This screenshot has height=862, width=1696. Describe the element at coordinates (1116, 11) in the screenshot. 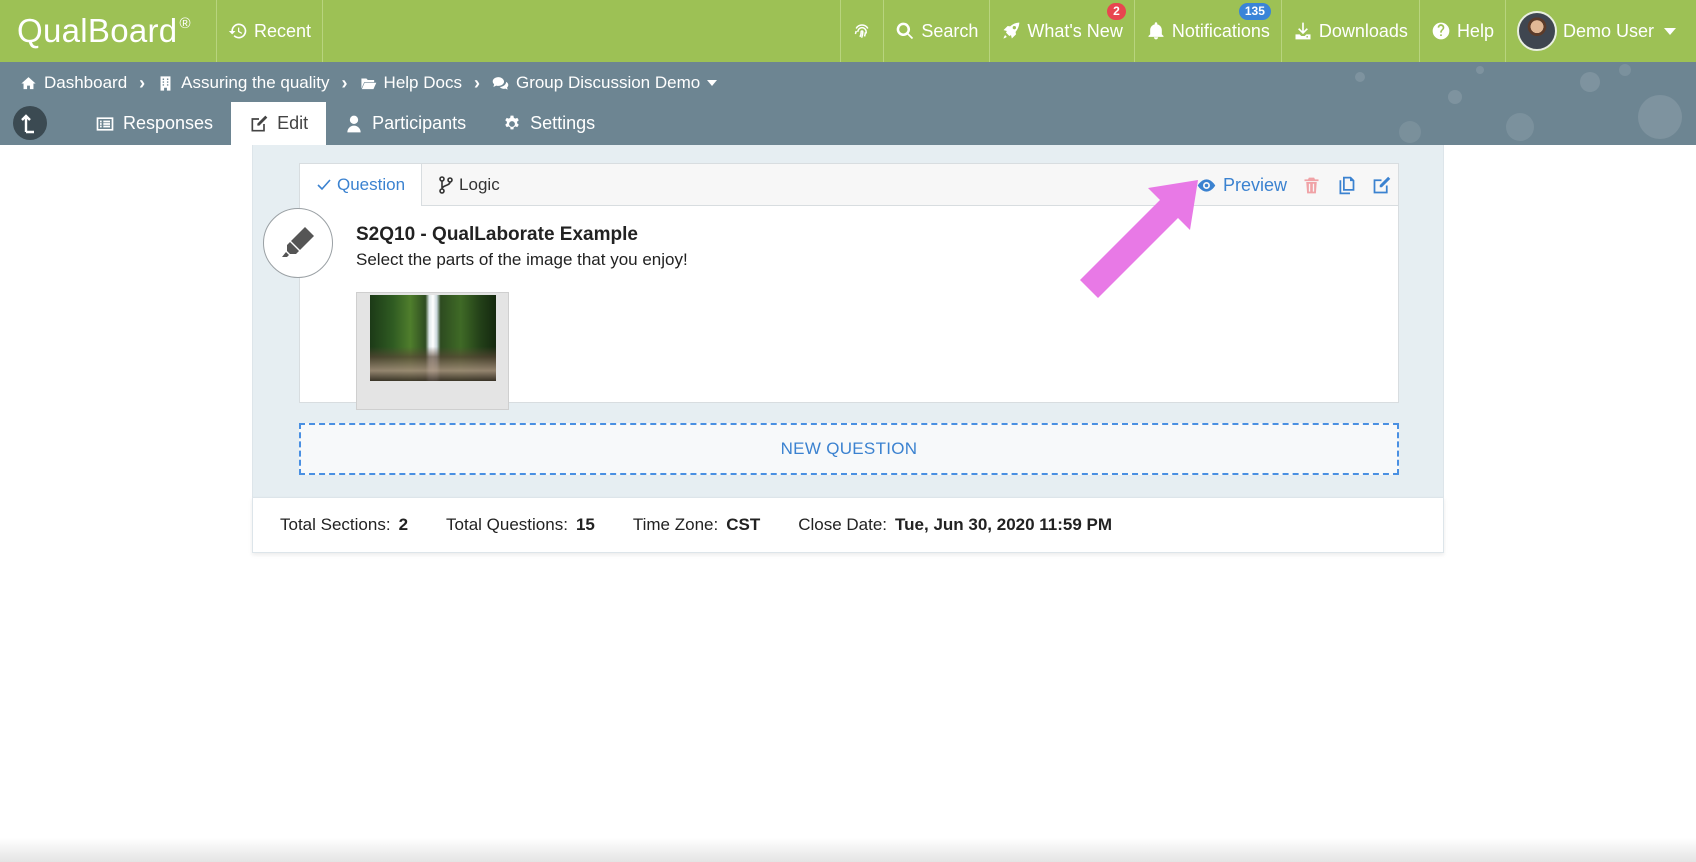

I see `whats-new-badge: 2` at that location.